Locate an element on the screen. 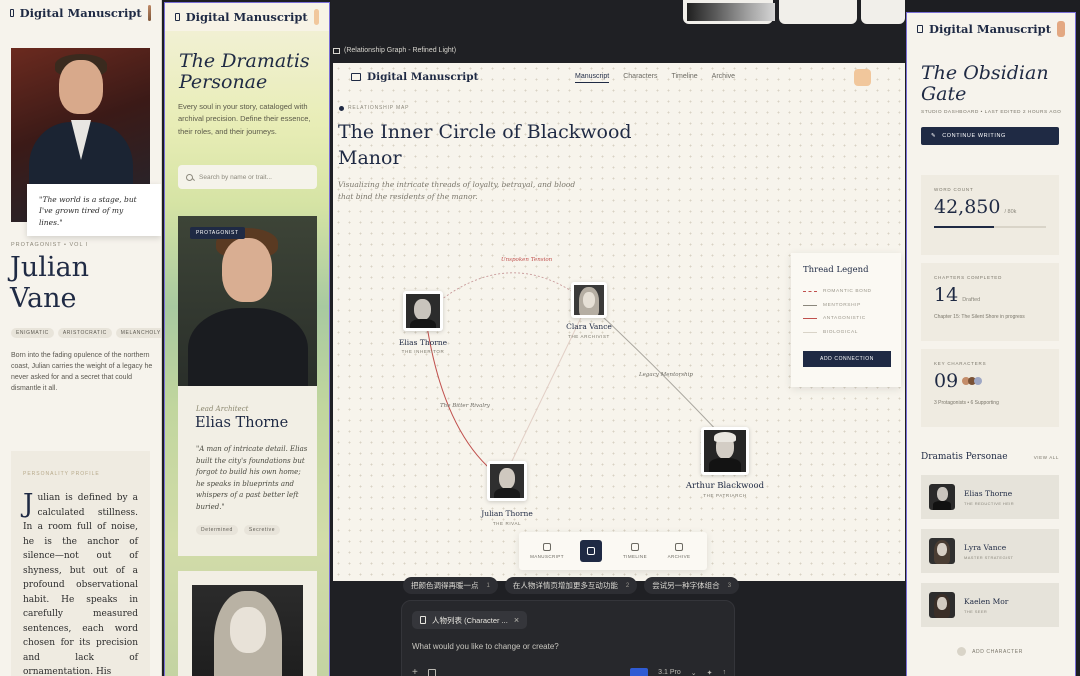 The height and width of the screenshot is (676, 1080). graph-node-julian is located at coordinates (507, 481).